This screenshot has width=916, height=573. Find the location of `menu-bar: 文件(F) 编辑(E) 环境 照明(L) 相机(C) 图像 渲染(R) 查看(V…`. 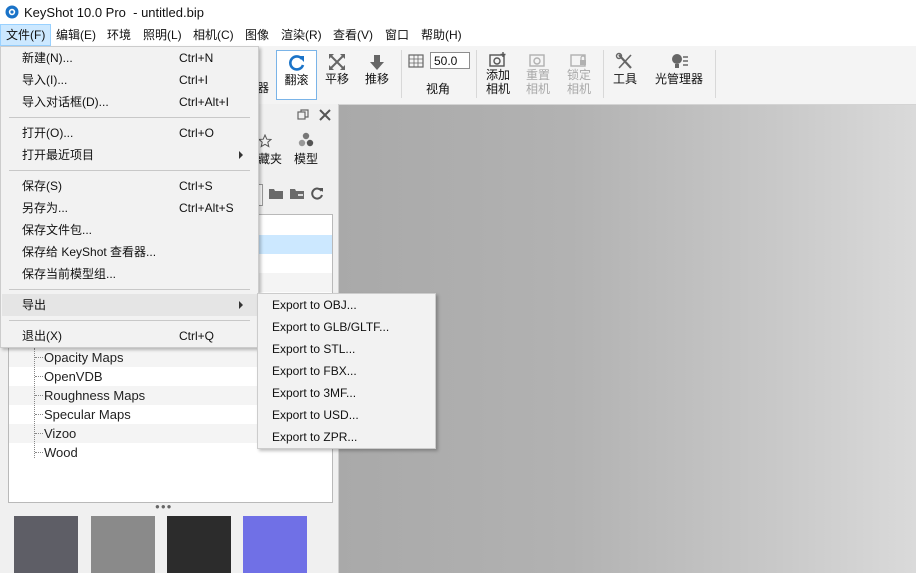

menu-bar: 文件(F) 编辑(E) 环境 照明(L) 相机(C) 图像 渲染(R) 查看(V… is located at coordinates (458, 35).